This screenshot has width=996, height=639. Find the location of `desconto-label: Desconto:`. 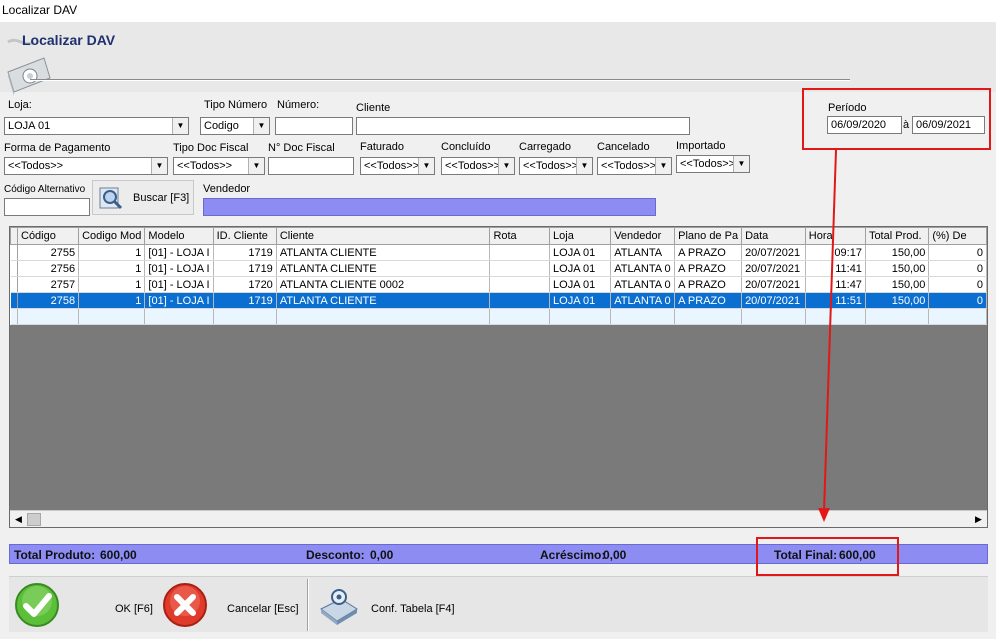

desconto-label: Desconto: is located at coordinates (335, 555).